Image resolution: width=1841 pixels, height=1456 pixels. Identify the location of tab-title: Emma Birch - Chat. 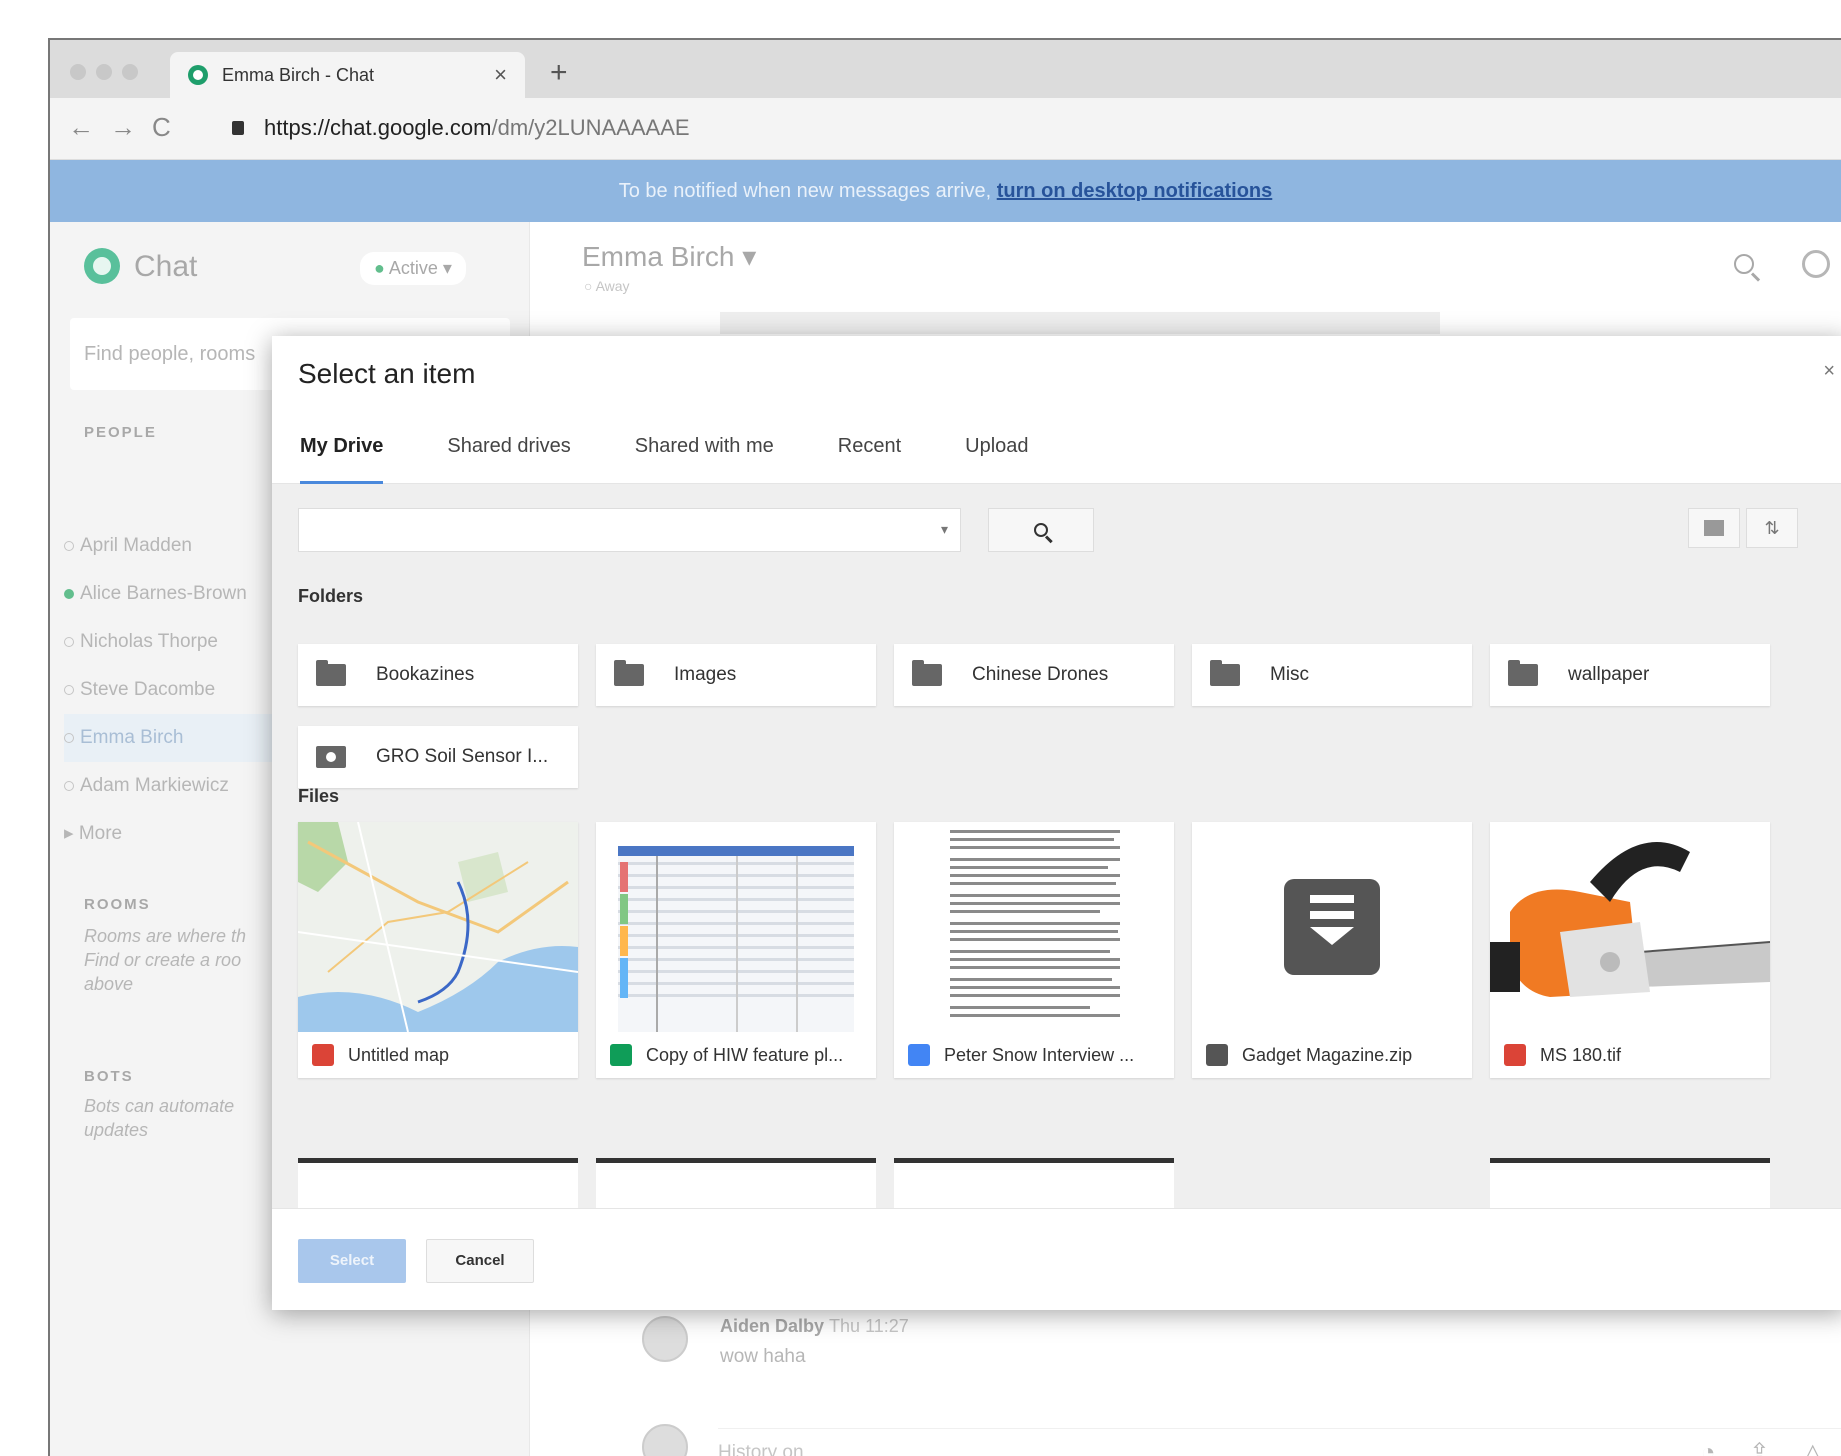
(298, 74).